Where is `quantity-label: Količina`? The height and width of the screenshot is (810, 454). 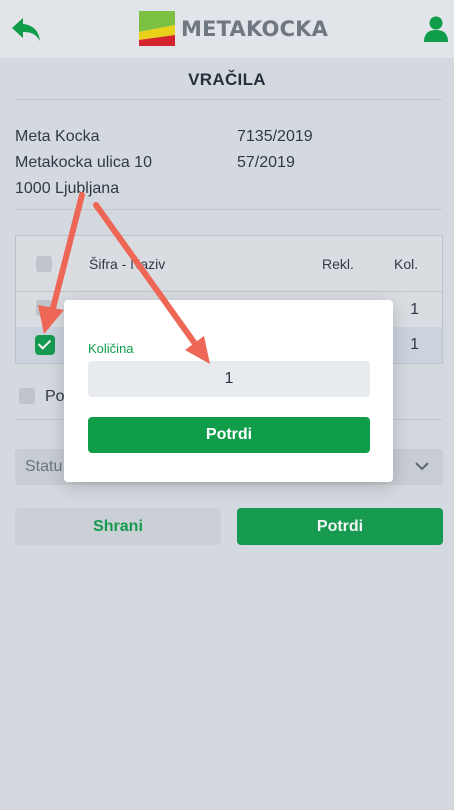
quantity-label: Količina is located at coordinates (111, 348).